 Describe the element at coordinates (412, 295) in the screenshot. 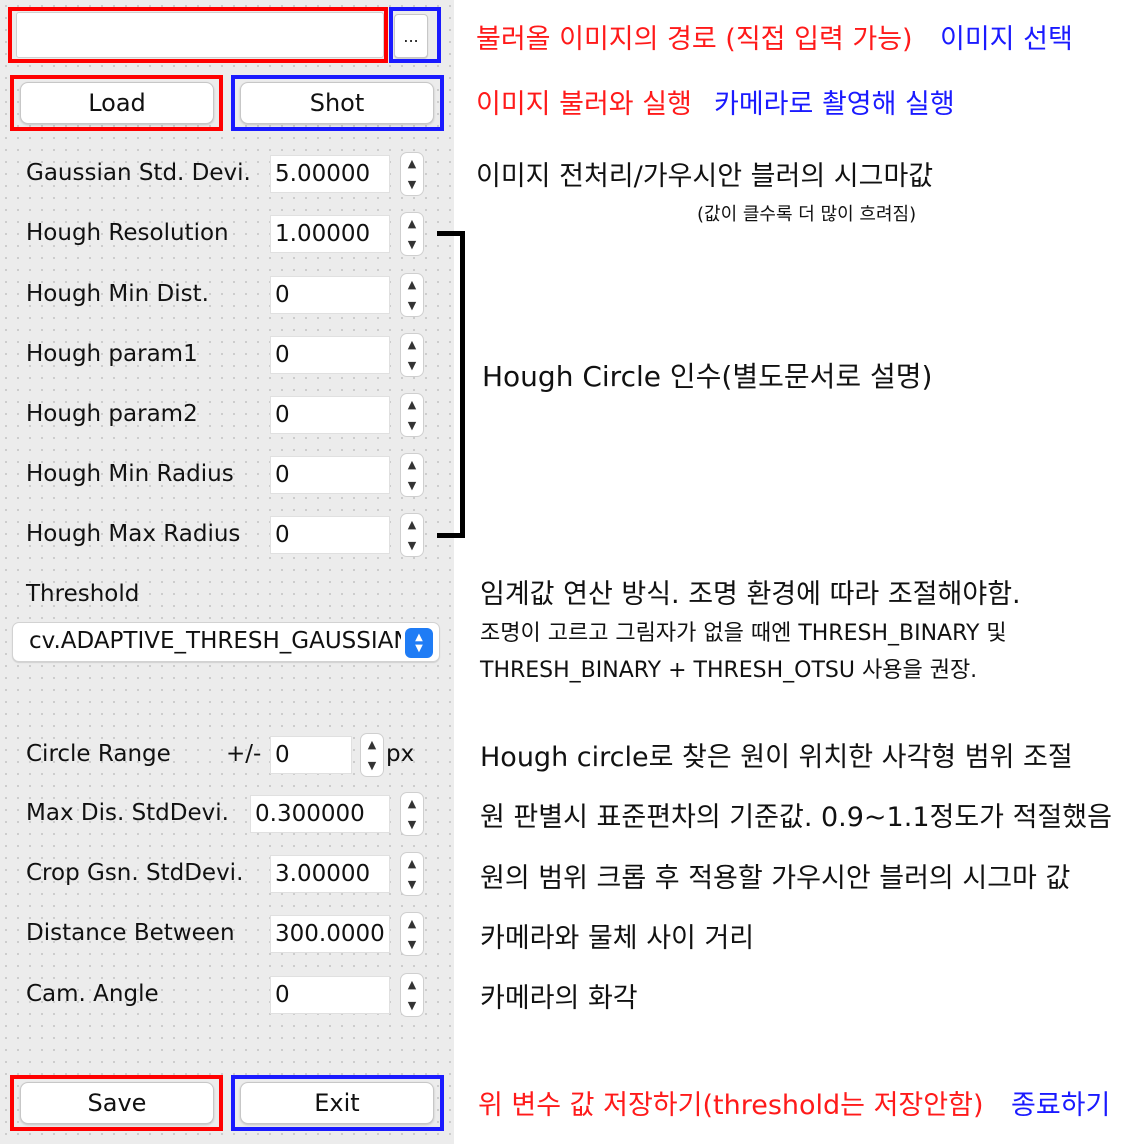

I see `hough-min-dist-stepper: ▲ ▼` at that location.